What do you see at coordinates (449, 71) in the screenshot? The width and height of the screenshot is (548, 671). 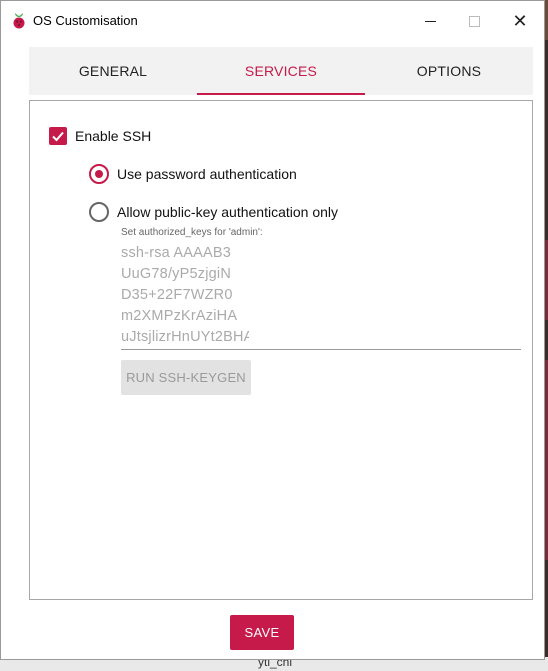 I see `tab-options: OPTIONS` at bounding box center [449, 71].